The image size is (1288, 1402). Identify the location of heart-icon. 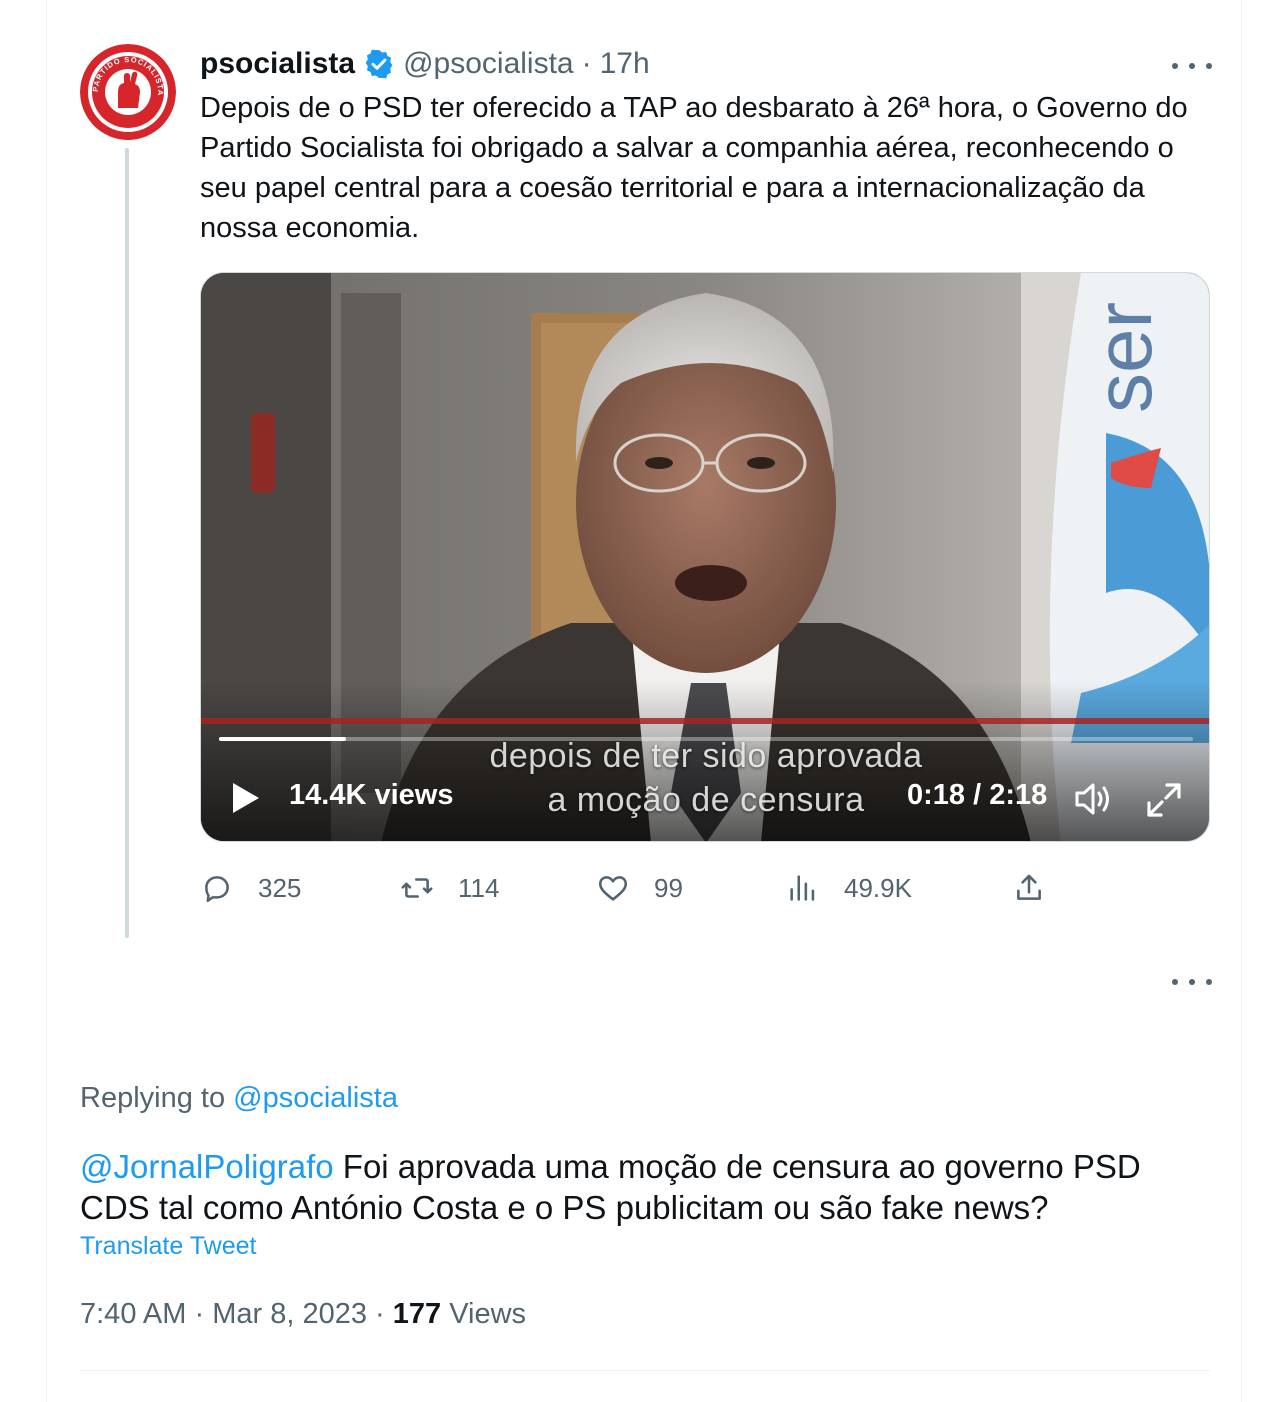
(613, 888).